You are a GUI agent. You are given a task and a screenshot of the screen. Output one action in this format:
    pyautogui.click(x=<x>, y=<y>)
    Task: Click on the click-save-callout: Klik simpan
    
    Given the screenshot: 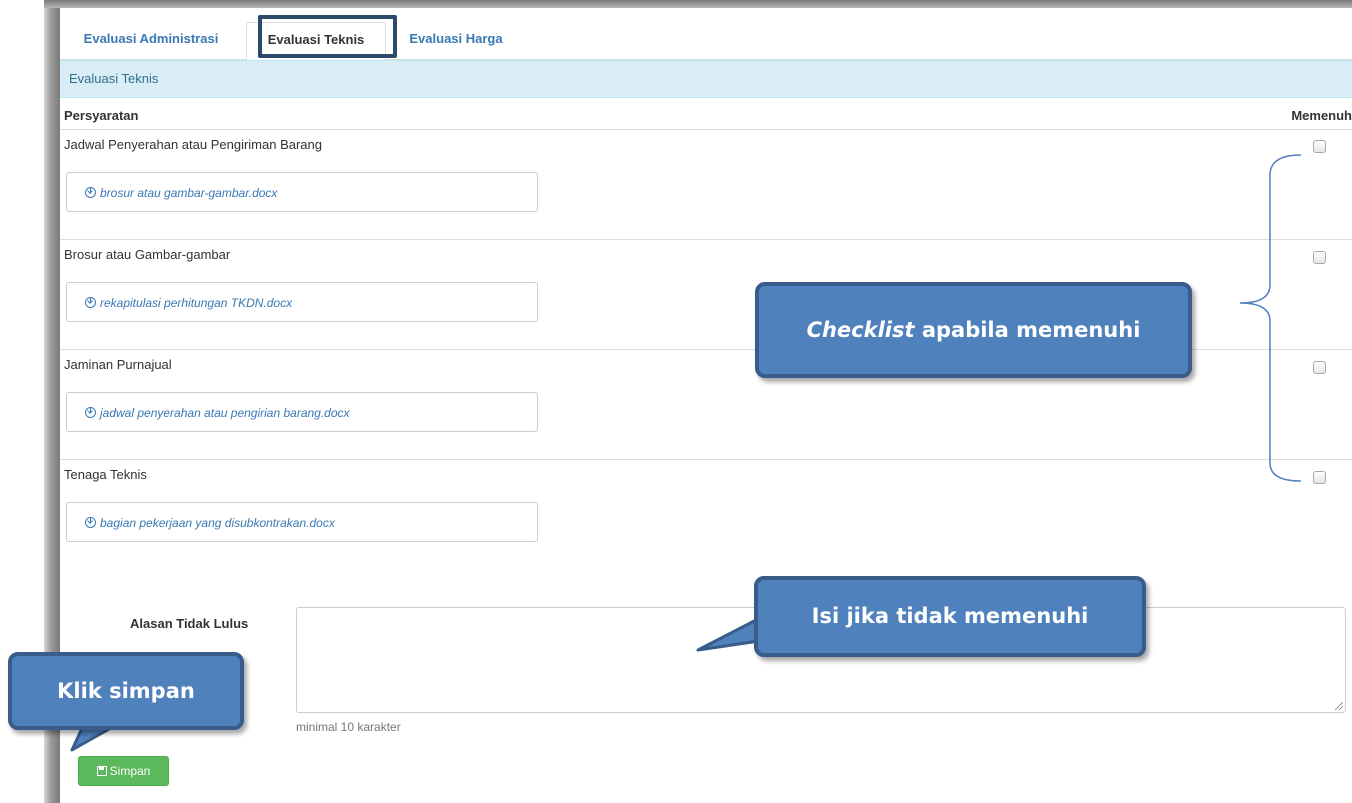 What is the action you would take?
    pyautogui.click(x=126, y=691)
    